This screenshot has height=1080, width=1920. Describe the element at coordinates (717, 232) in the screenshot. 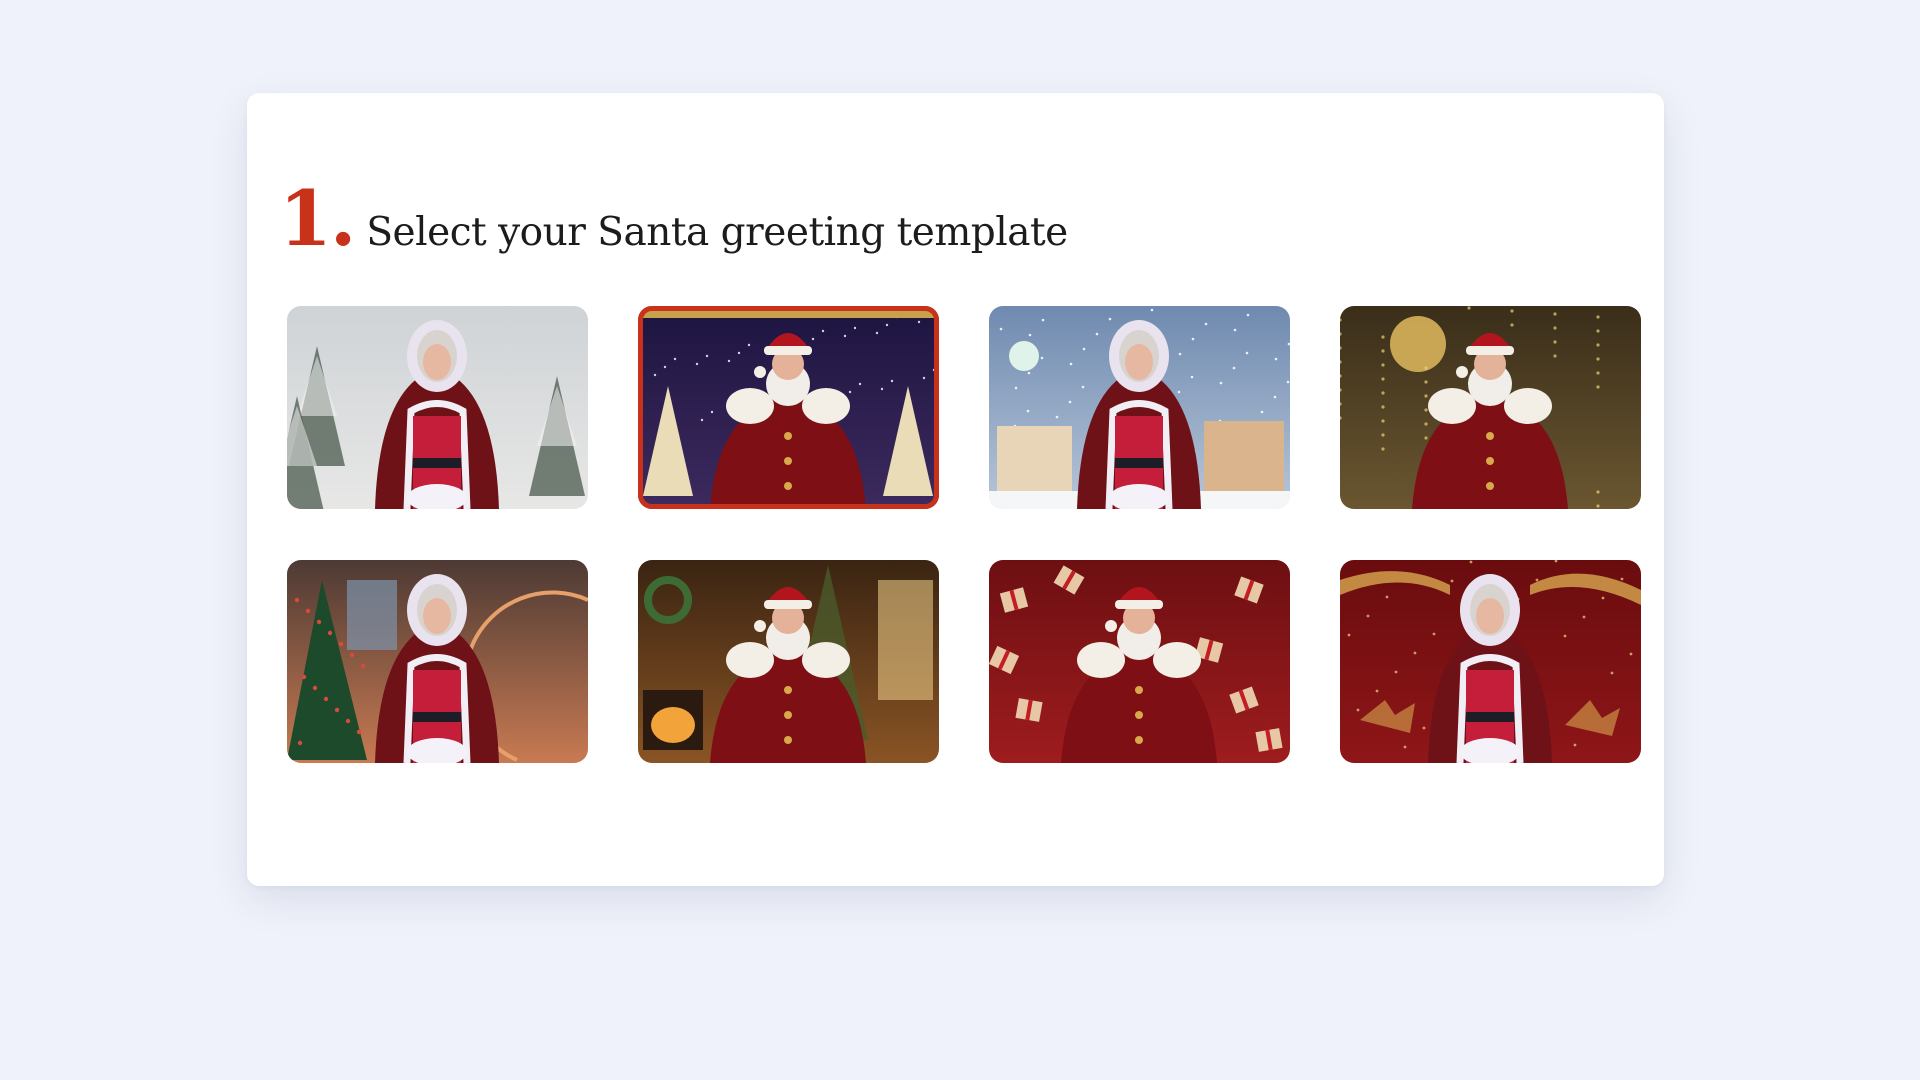

I see `step-title: Select your Santa greeting template` at that location.